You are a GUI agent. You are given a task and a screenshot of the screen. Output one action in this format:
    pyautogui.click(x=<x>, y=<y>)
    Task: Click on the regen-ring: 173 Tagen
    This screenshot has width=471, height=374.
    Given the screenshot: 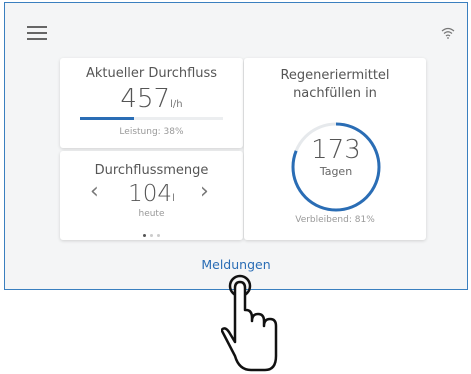 What is the action you would take?
    pyautogui.click(x=336, y=167)
    